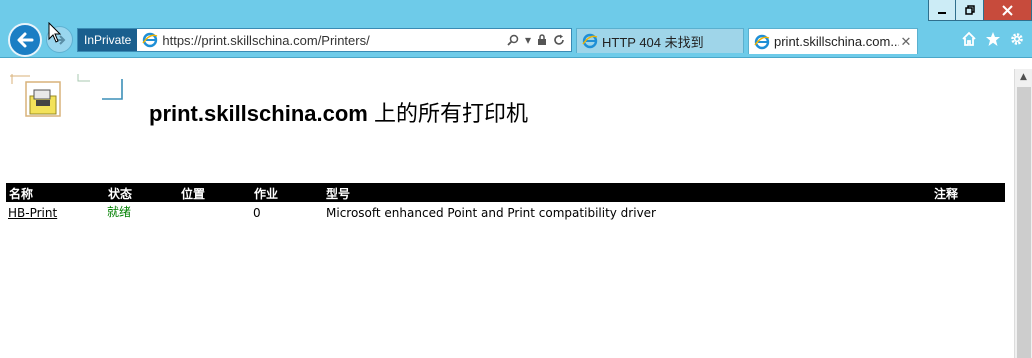 The height and width of the screenshot is (358, 1032). I want to click on restore-button, so click(970, 10).